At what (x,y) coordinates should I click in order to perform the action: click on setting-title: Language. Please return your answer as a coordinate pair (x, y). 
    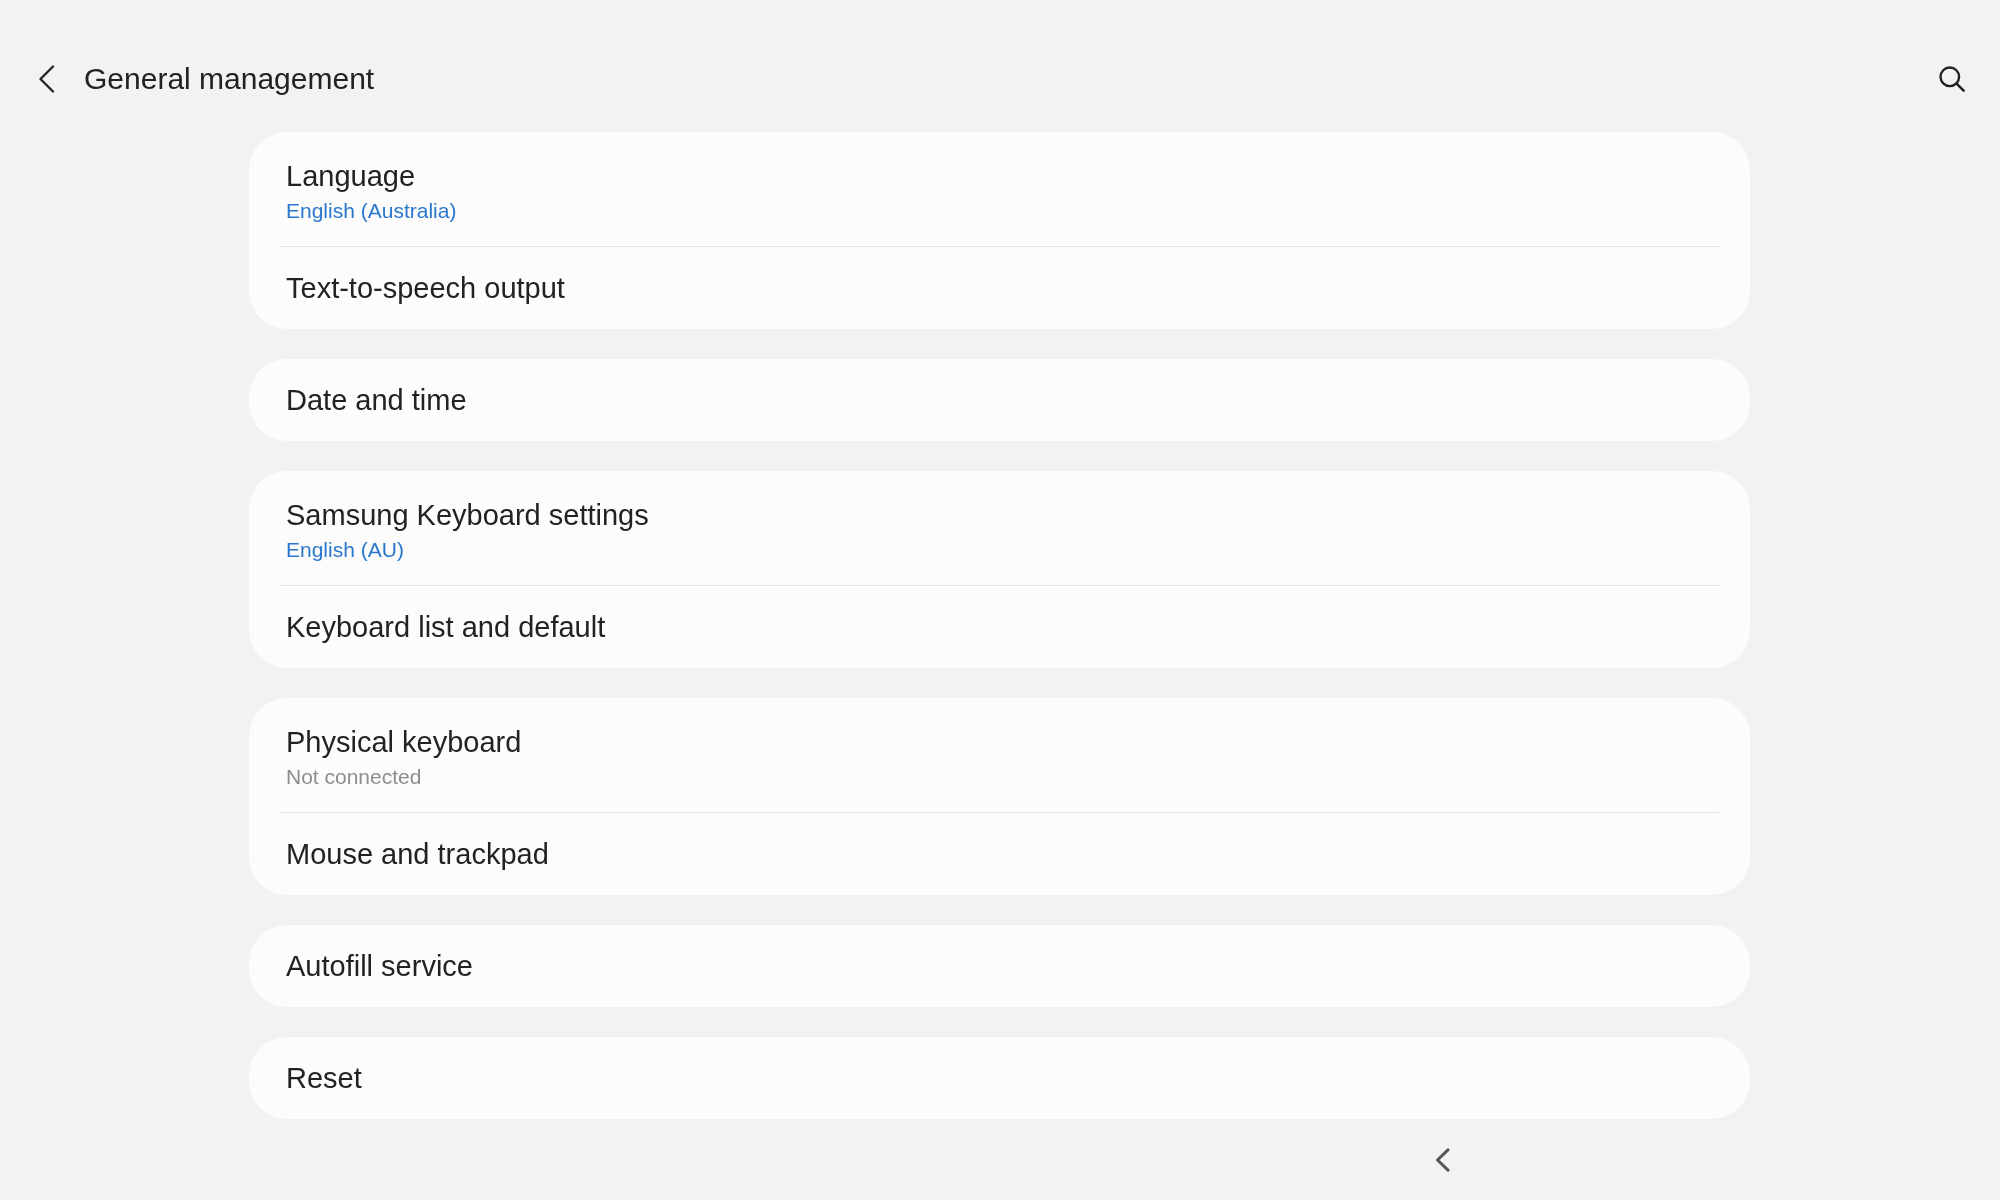
    Looking at the image, I should click on (999, 176).